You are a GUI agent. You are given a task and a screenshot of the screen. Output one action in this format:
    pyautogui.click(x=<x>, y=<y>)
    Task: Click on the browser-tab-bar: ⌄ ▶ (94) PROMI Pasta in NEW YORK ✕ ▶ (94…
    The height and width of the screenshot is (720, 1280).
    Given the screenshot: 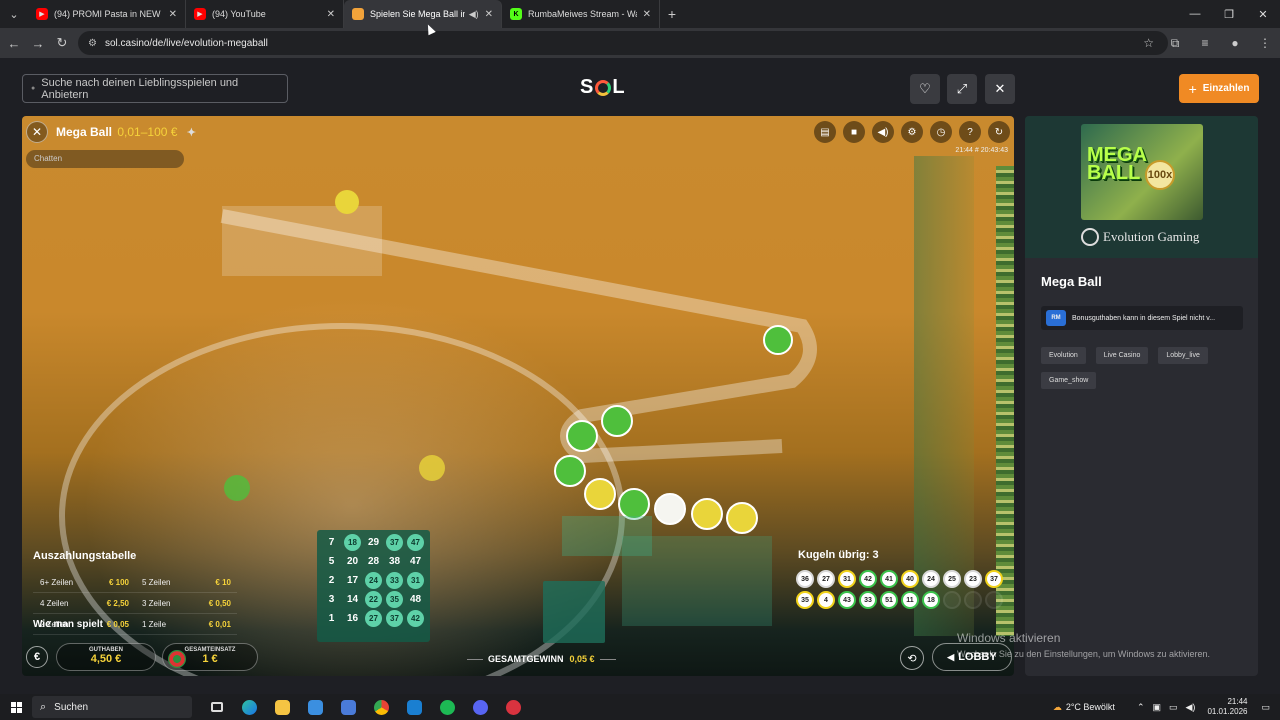 What is the action you would take?
    pyautogui.click(x=640, y=14)
    